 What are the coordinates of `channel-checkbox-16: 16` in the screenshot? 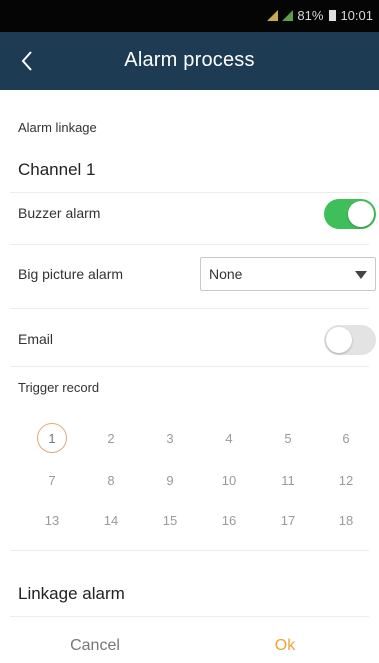 It's located at (229, 520).